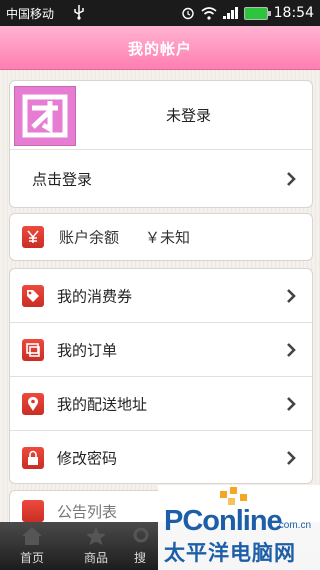  What do you see at coordinates (161, 295) in the screenshot?
I see `menu-item-coupons: 我的消费券` at bounding box center [161, 295].